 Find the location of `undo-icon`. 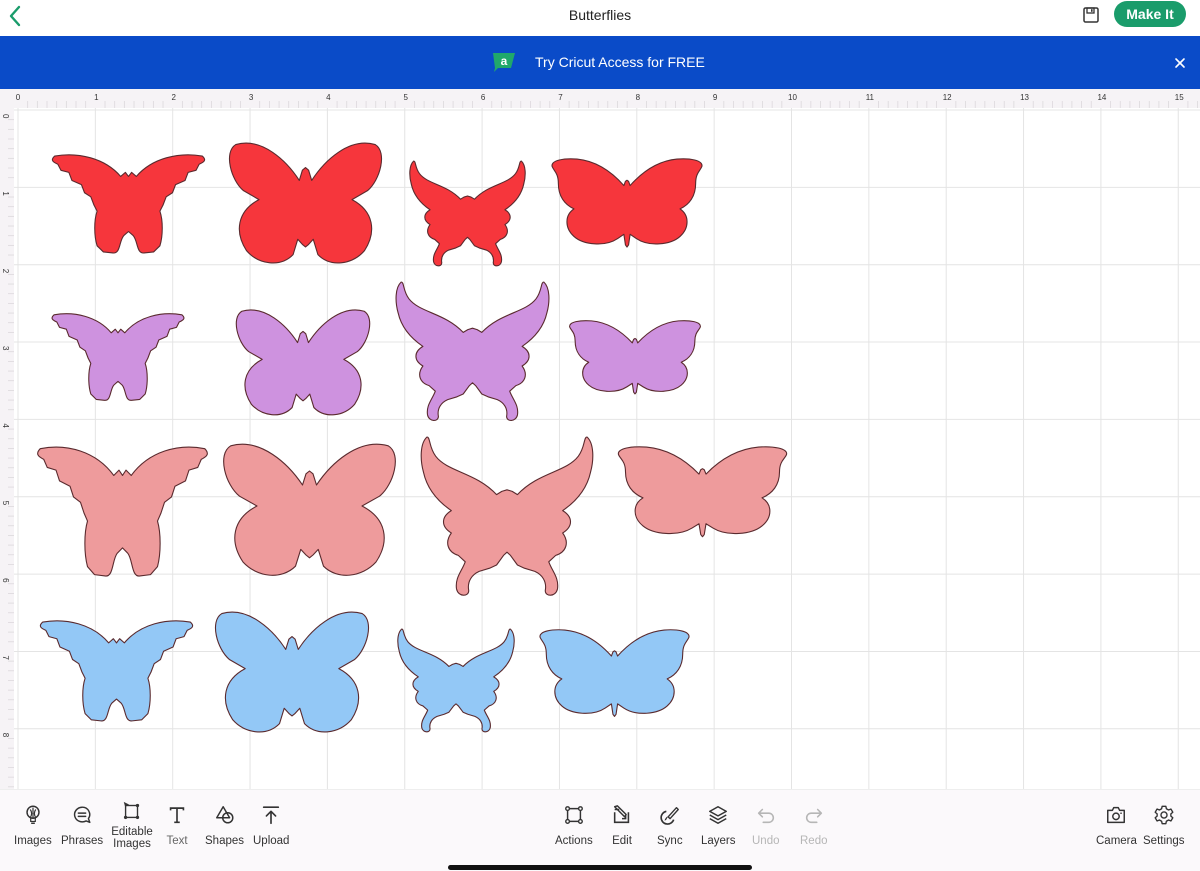

undo-icon is located at coordinates (765, 816).